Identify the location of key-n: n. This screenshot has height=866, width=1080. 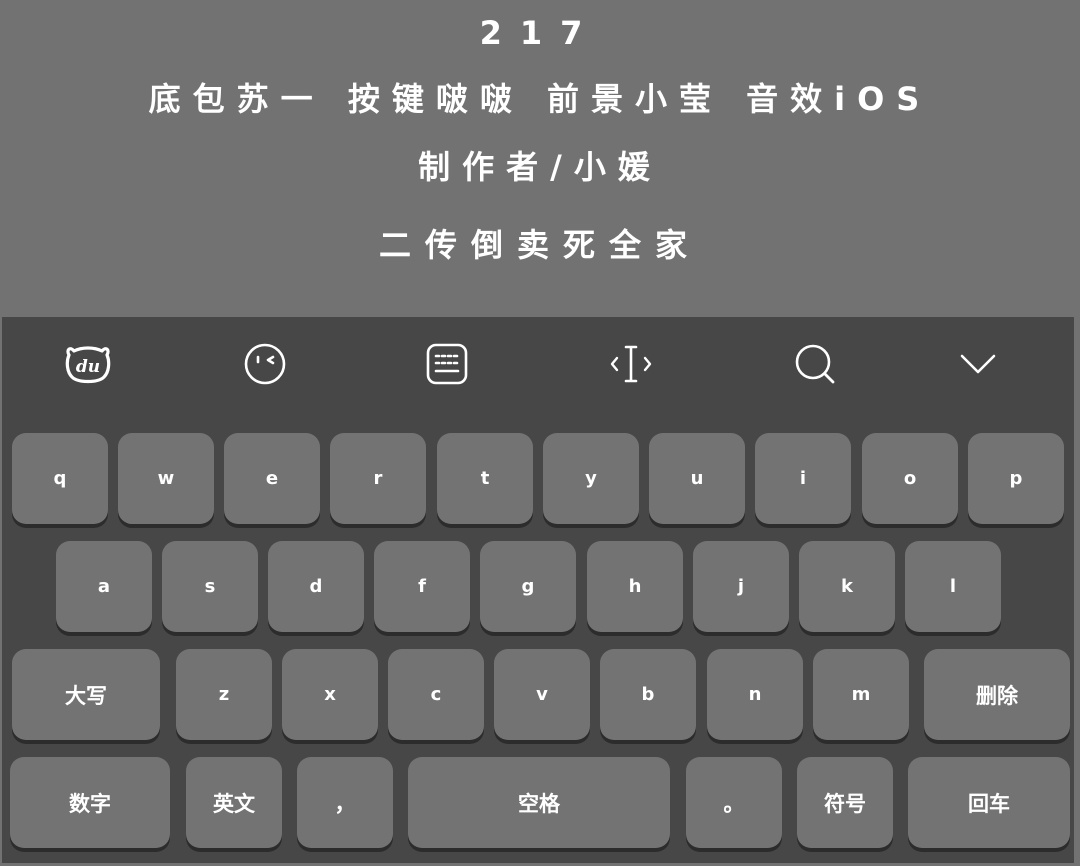
(755, 694).